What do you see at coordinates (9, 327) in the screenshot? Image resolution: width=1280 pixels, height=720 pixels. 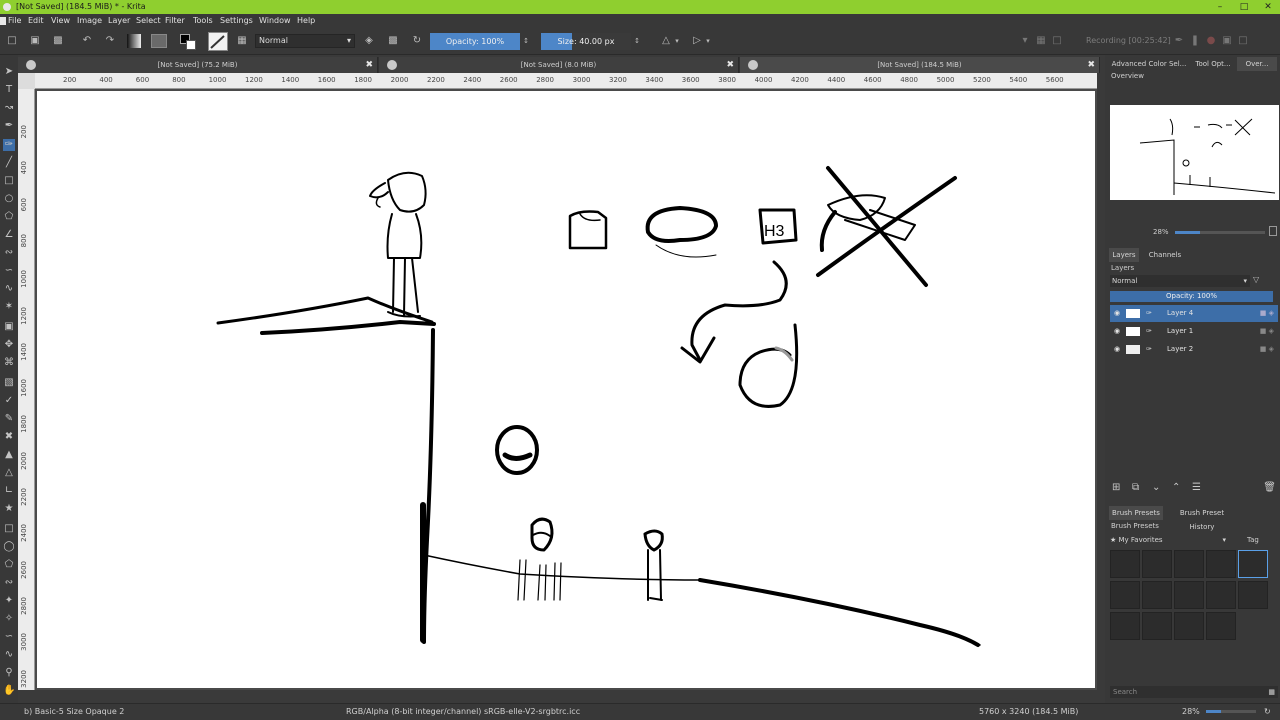 I see `transform-tool-icon: ▣` at bounding box center [9, 327].